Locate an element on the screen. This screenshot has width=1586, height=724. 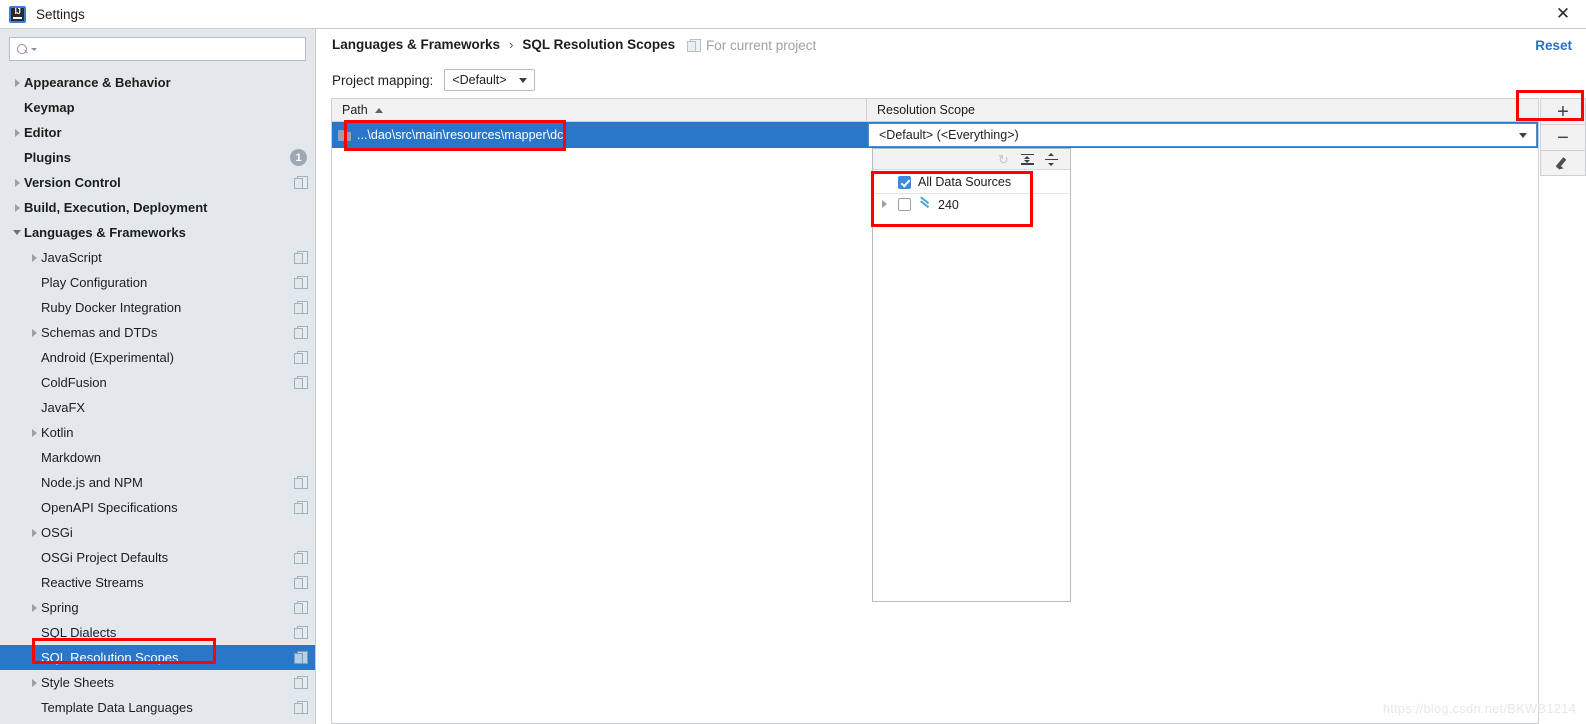
intellij-idea-icon is located at coordinates (17, 14).